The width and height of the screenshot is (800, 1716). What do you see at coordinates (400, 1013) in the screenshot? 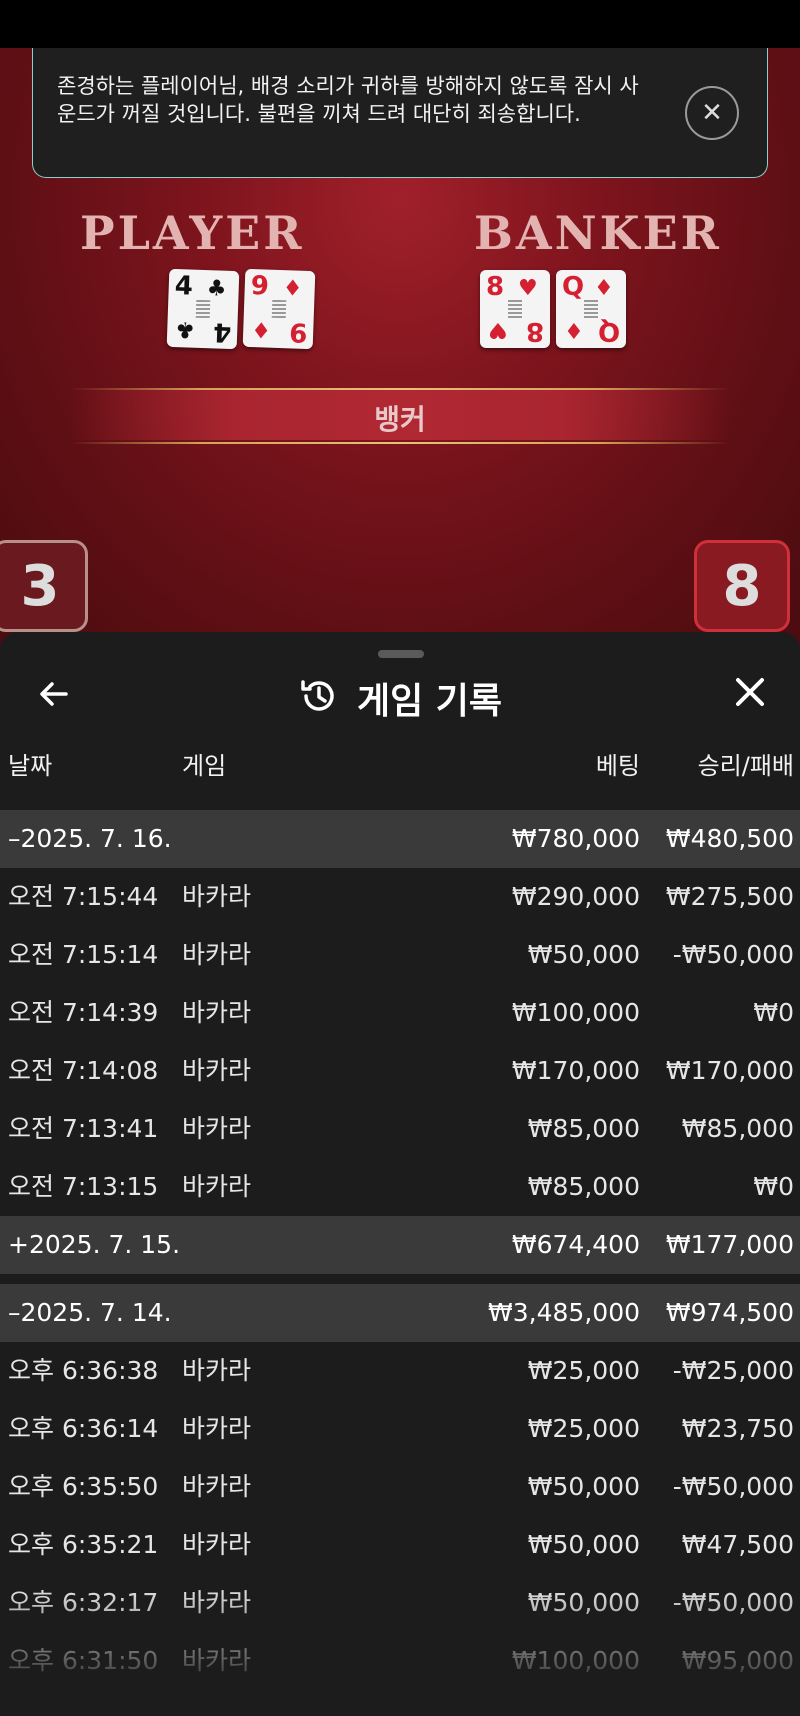
I see `table-row: 오전 7:14:39 바카라 ₩100,000 ₩0` at bounding box center [400, 1013].